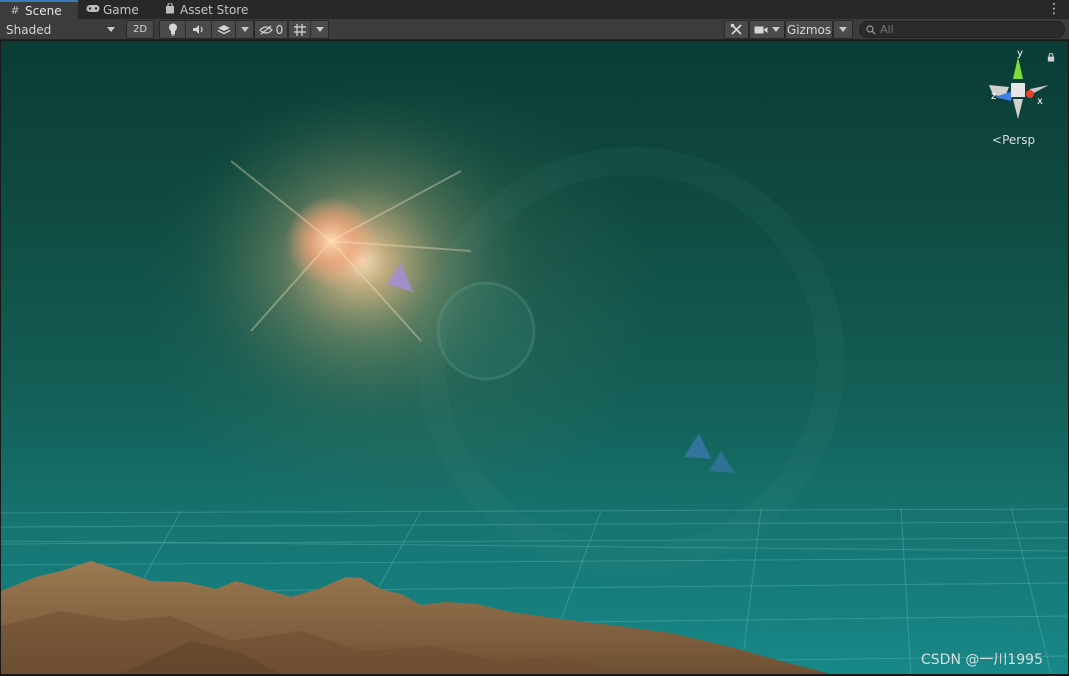  What do you see at coordinates (1019, 140) in the screenshot?
I see `projection-label: Persp` at bounding box center [1019, 140].